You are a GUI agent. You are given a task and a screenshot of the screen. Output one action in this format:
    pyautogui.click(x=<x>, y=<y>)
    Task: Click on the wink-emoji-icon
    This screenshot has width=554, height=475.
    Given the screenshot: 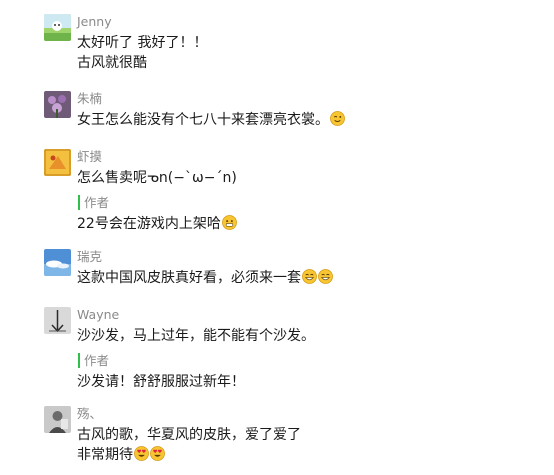 What is the action you would take?
    pyautogui.click(x=337, y=118)
    